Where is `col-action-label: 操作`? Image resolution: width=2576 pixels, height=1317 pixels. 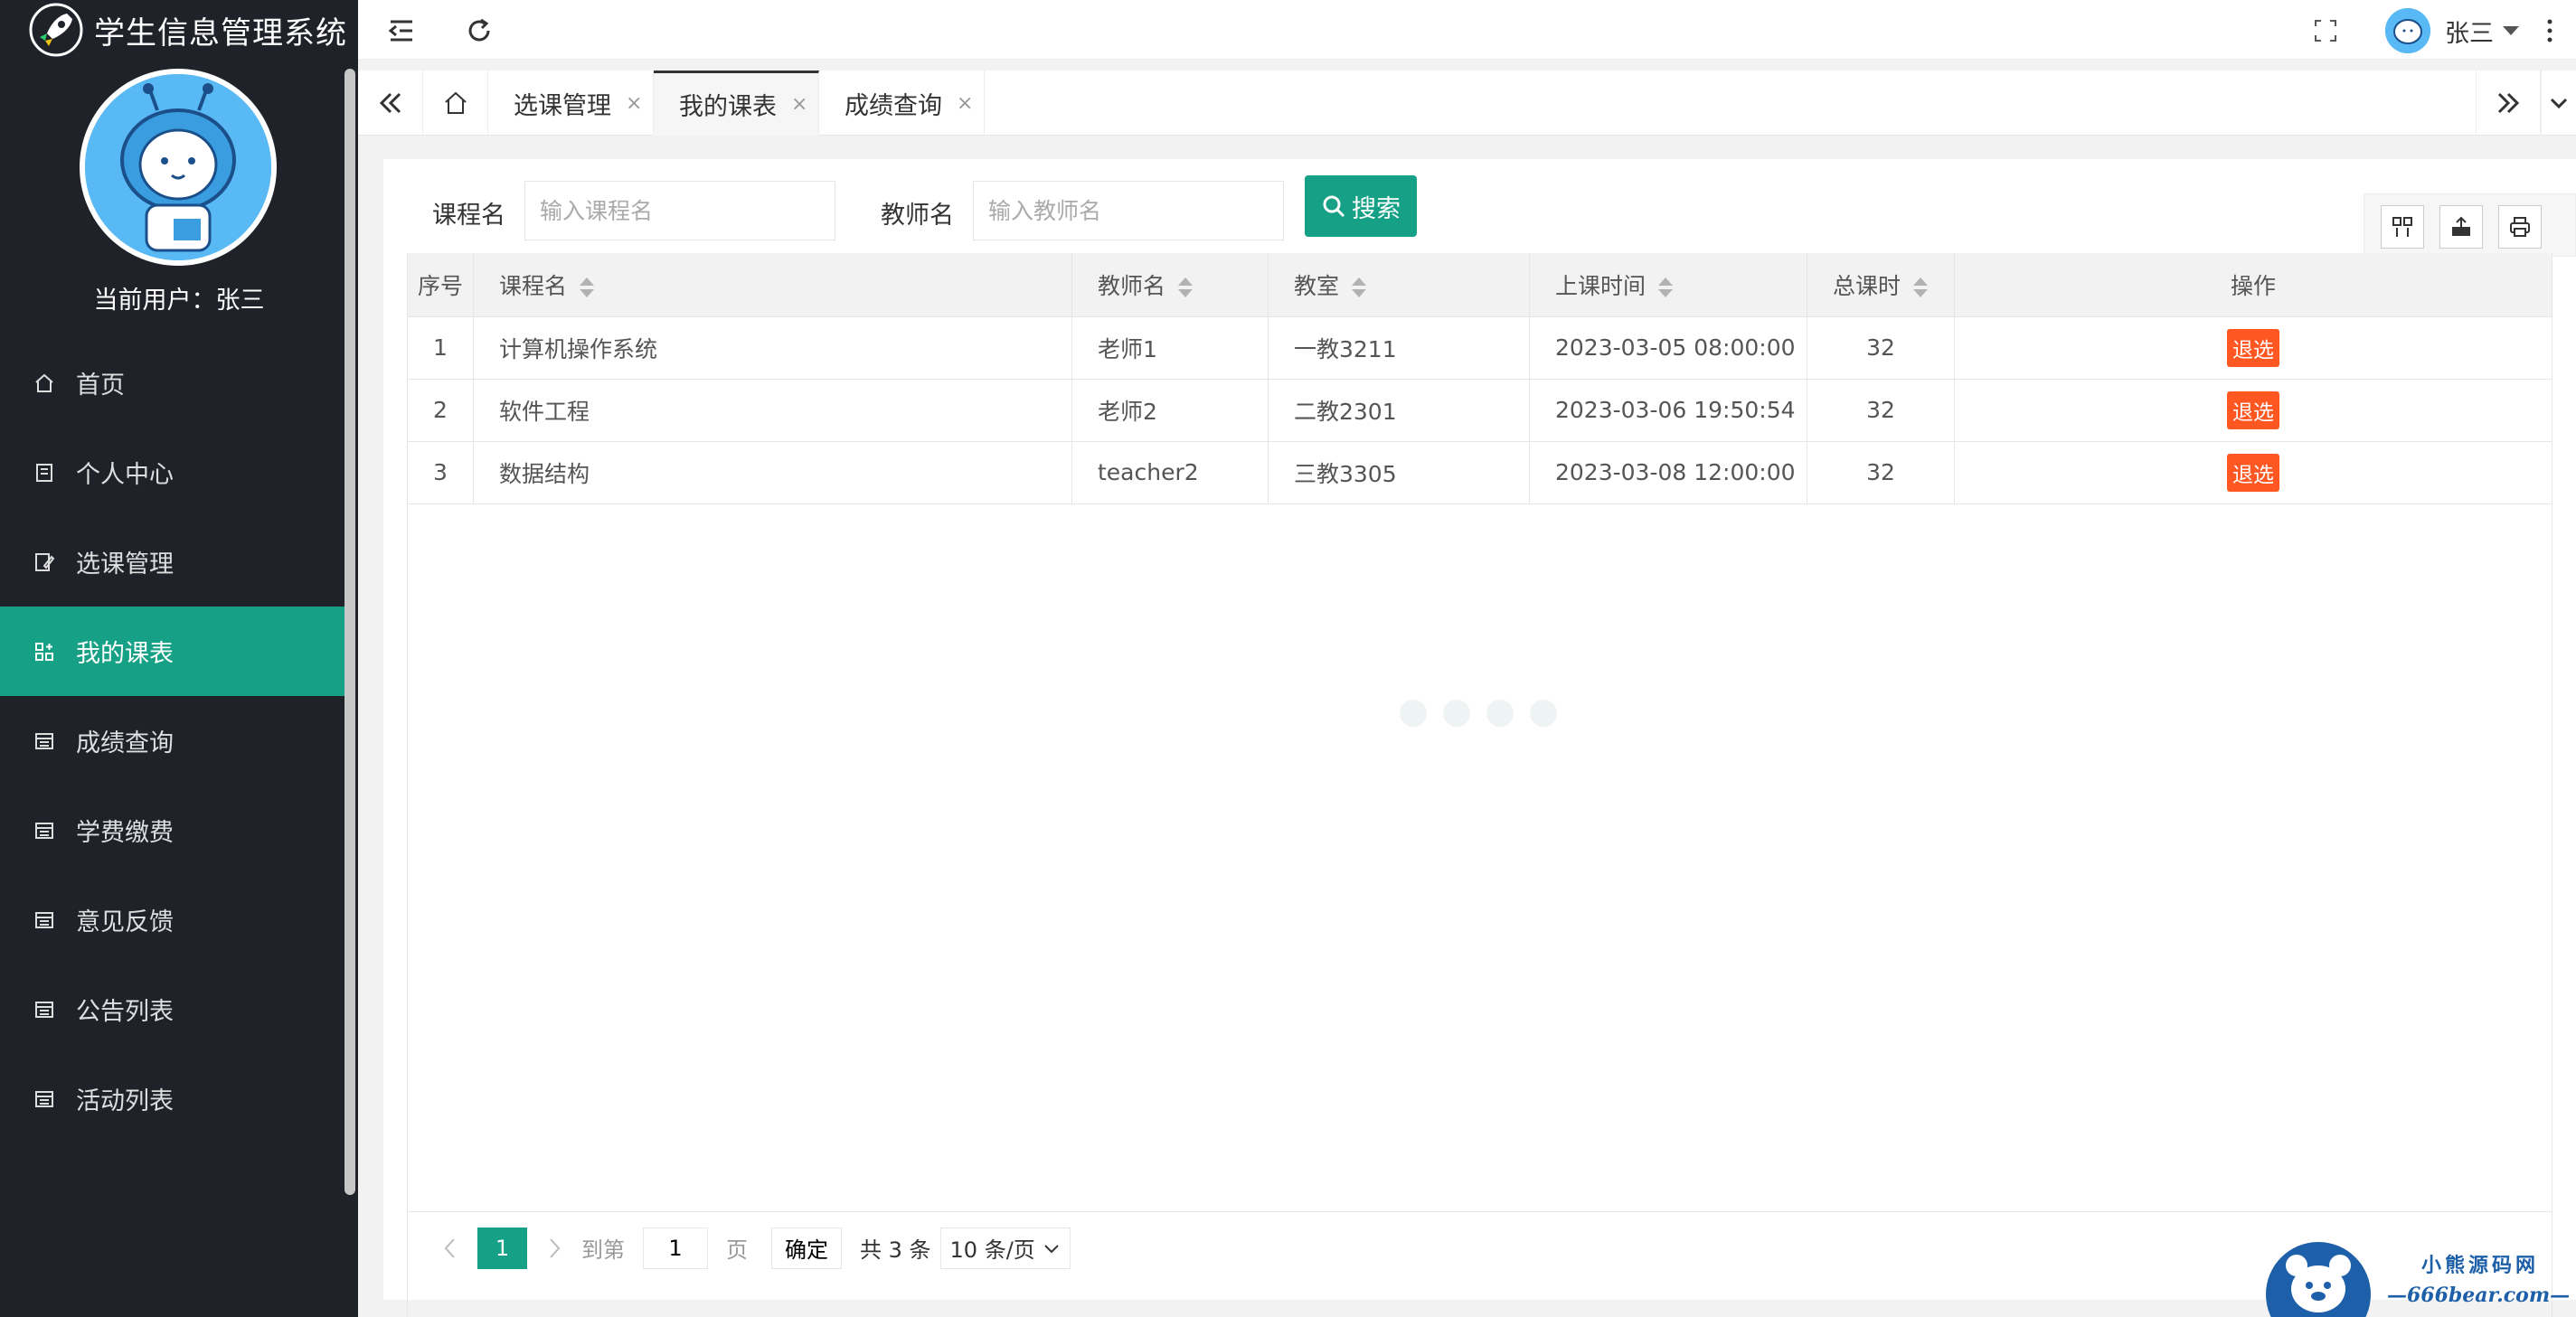
col-action-label: 操作 is located at coordinates (2253, 285).